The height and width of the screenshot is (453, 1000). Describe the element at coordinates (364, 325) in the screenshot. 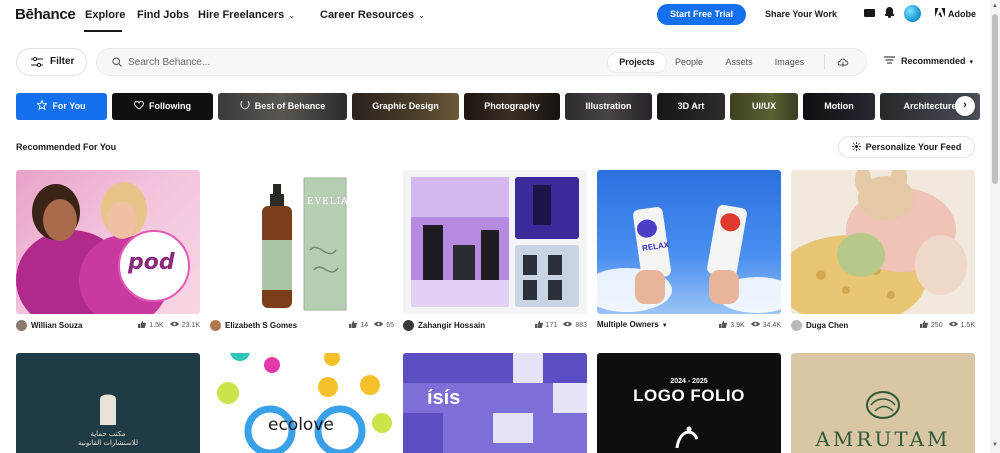

I see `like-count: 14` at that location.